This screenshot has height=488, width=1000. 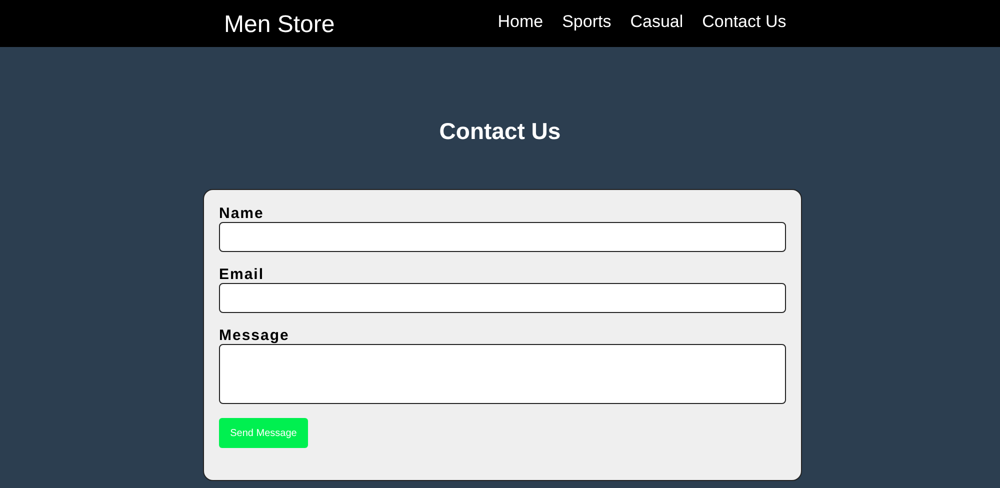 What do you see at coordinates (587, 22) in the screenshot?
I see `nav-link: Sports` at bounding box center [587, 22].